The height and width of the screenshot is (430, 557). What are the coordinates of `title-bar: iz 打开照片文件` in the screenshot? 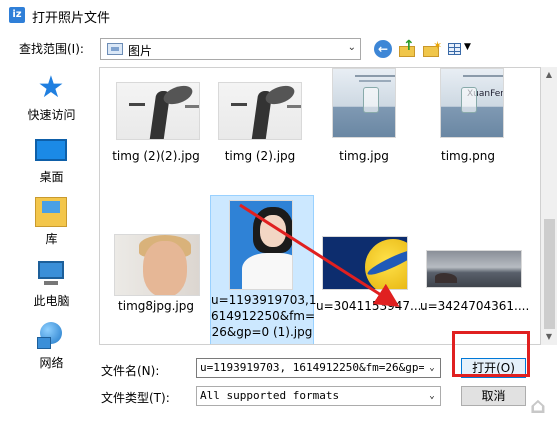 It's located at (278, 15).